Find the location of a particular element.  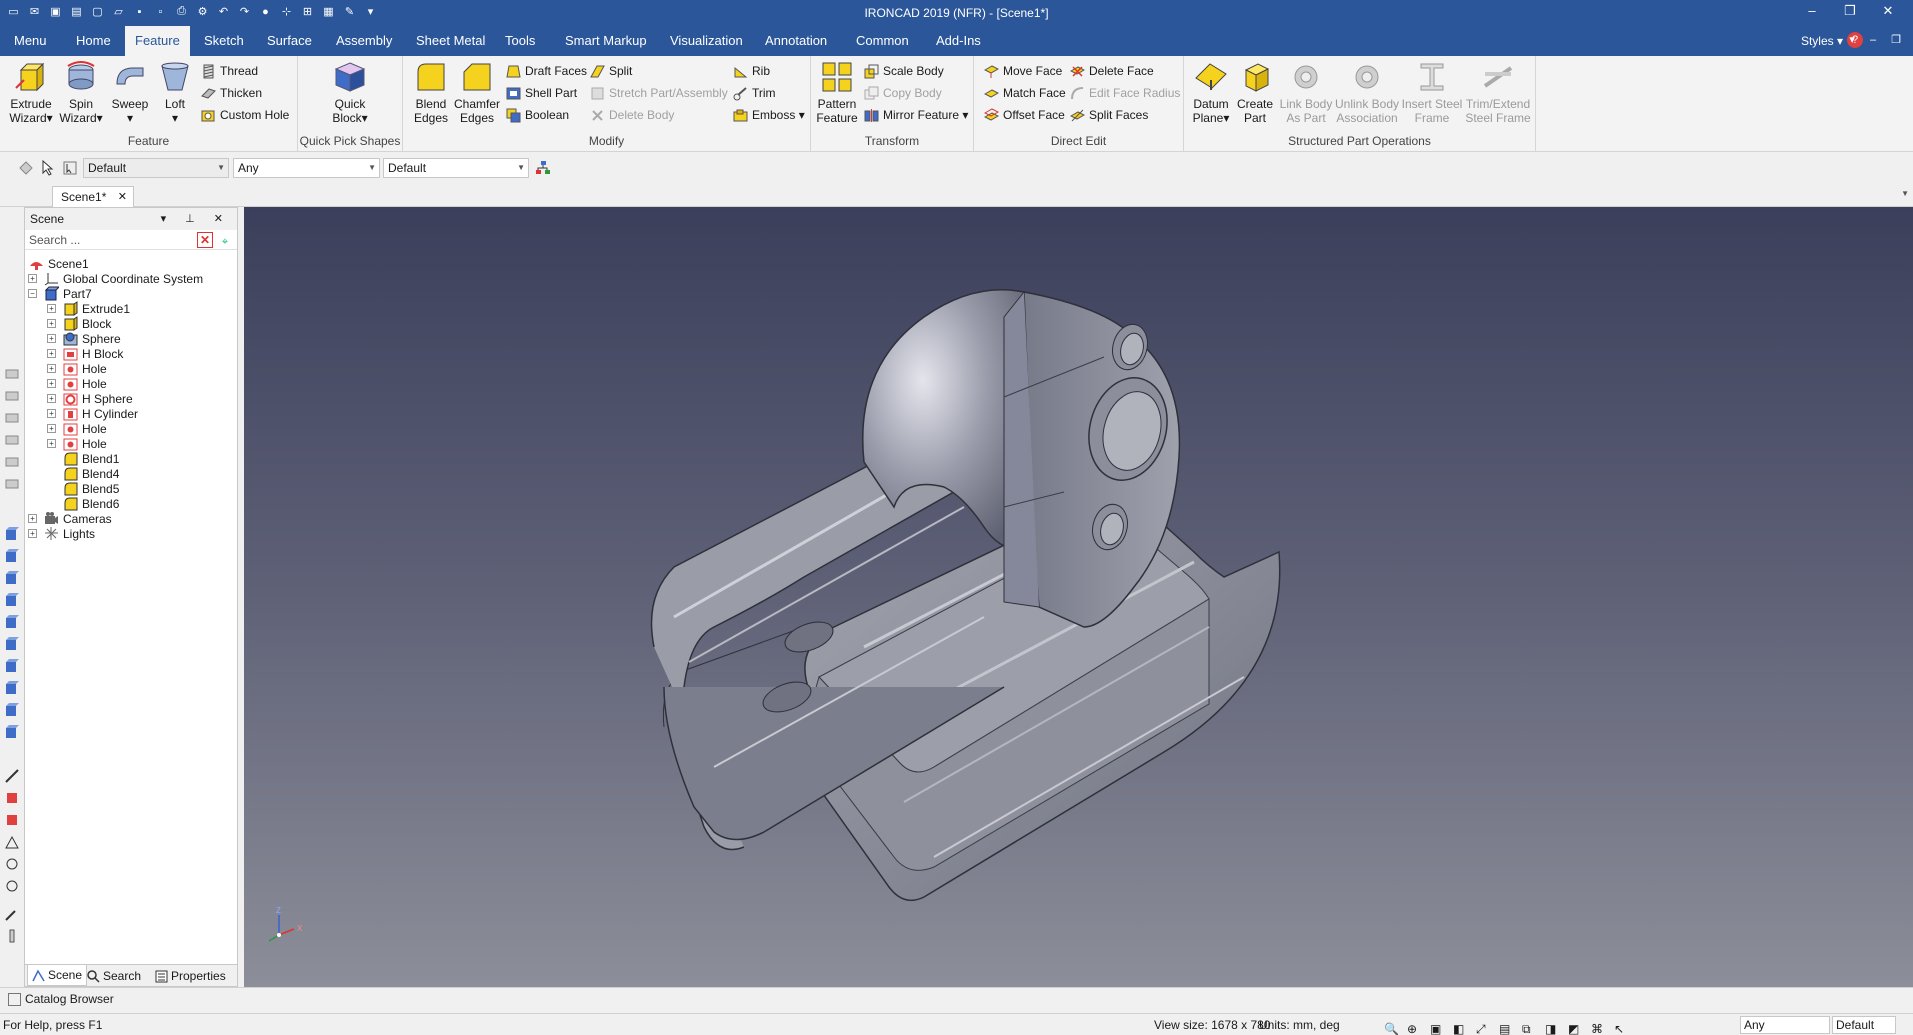

thread-button: Thread is located at coordinates (229, 71).